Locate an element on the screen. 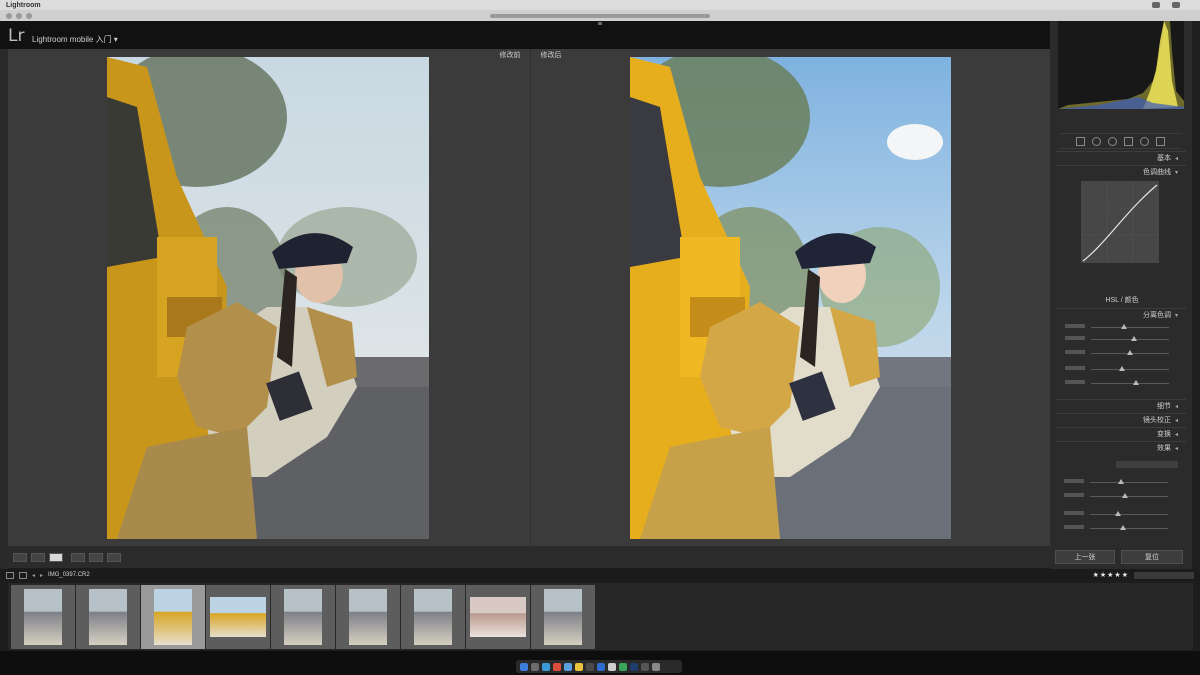 This screenshot has width=1200, height=675. minimize-window-button is located at coordinates (19, 16).